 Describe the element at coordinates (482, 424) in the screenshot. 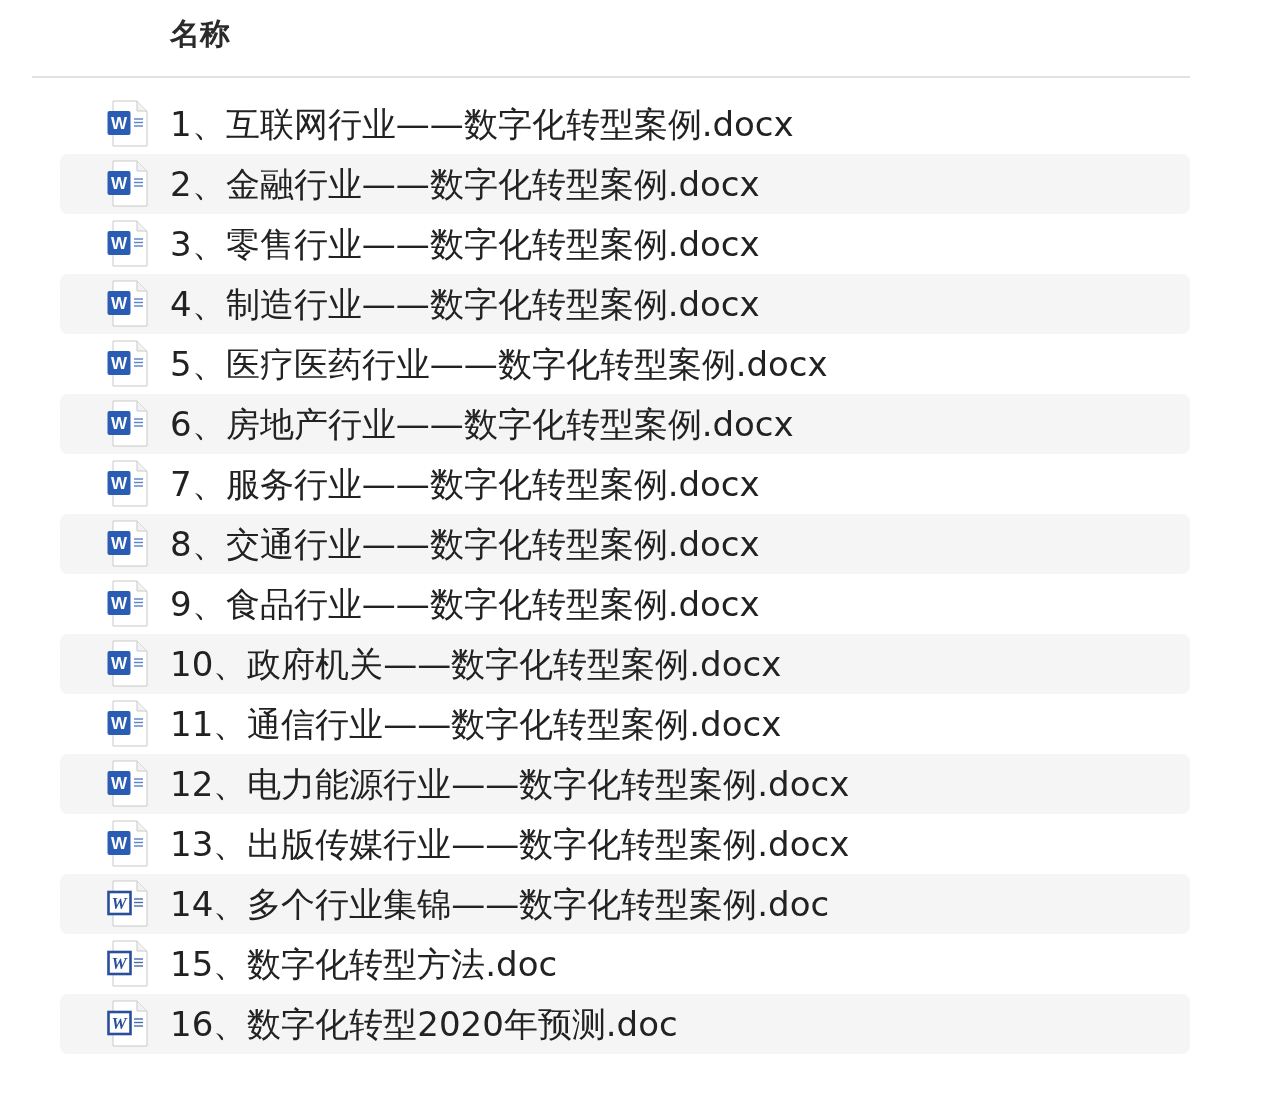

I see `file-name: 6、房地产行业——数字化转型案例.docx` at that location.